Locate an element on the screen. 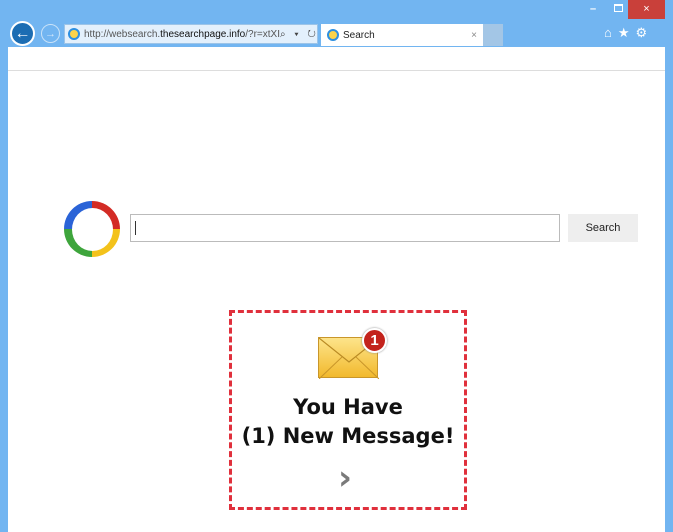  promo-line-2: (1) New Message! is located at coordinates (348, 436).